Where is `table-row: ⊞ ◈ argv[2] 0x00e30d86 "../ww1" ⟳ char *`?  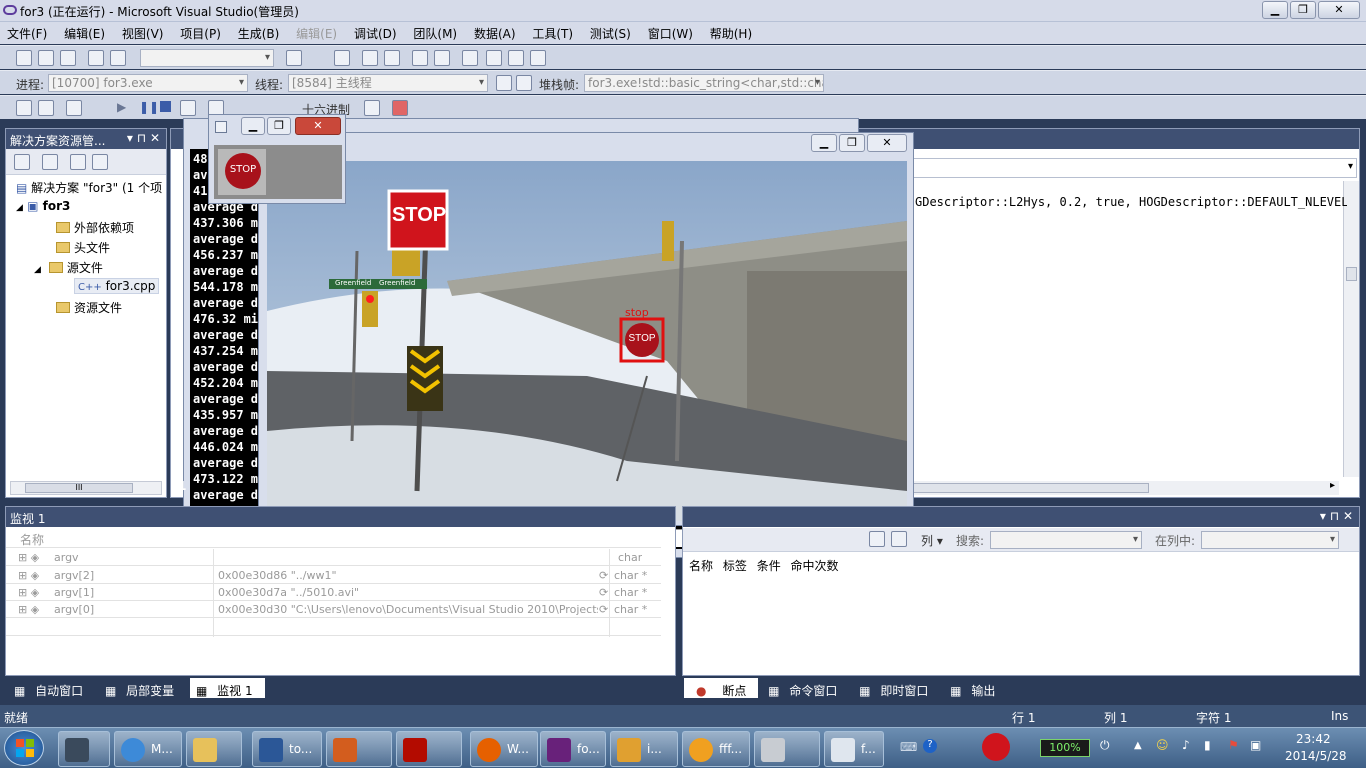
table-row: ⊞ ◈ argv[2] 0x00e30d86 "../ww1" ⟳ char * is located at coordinates (333, 575).